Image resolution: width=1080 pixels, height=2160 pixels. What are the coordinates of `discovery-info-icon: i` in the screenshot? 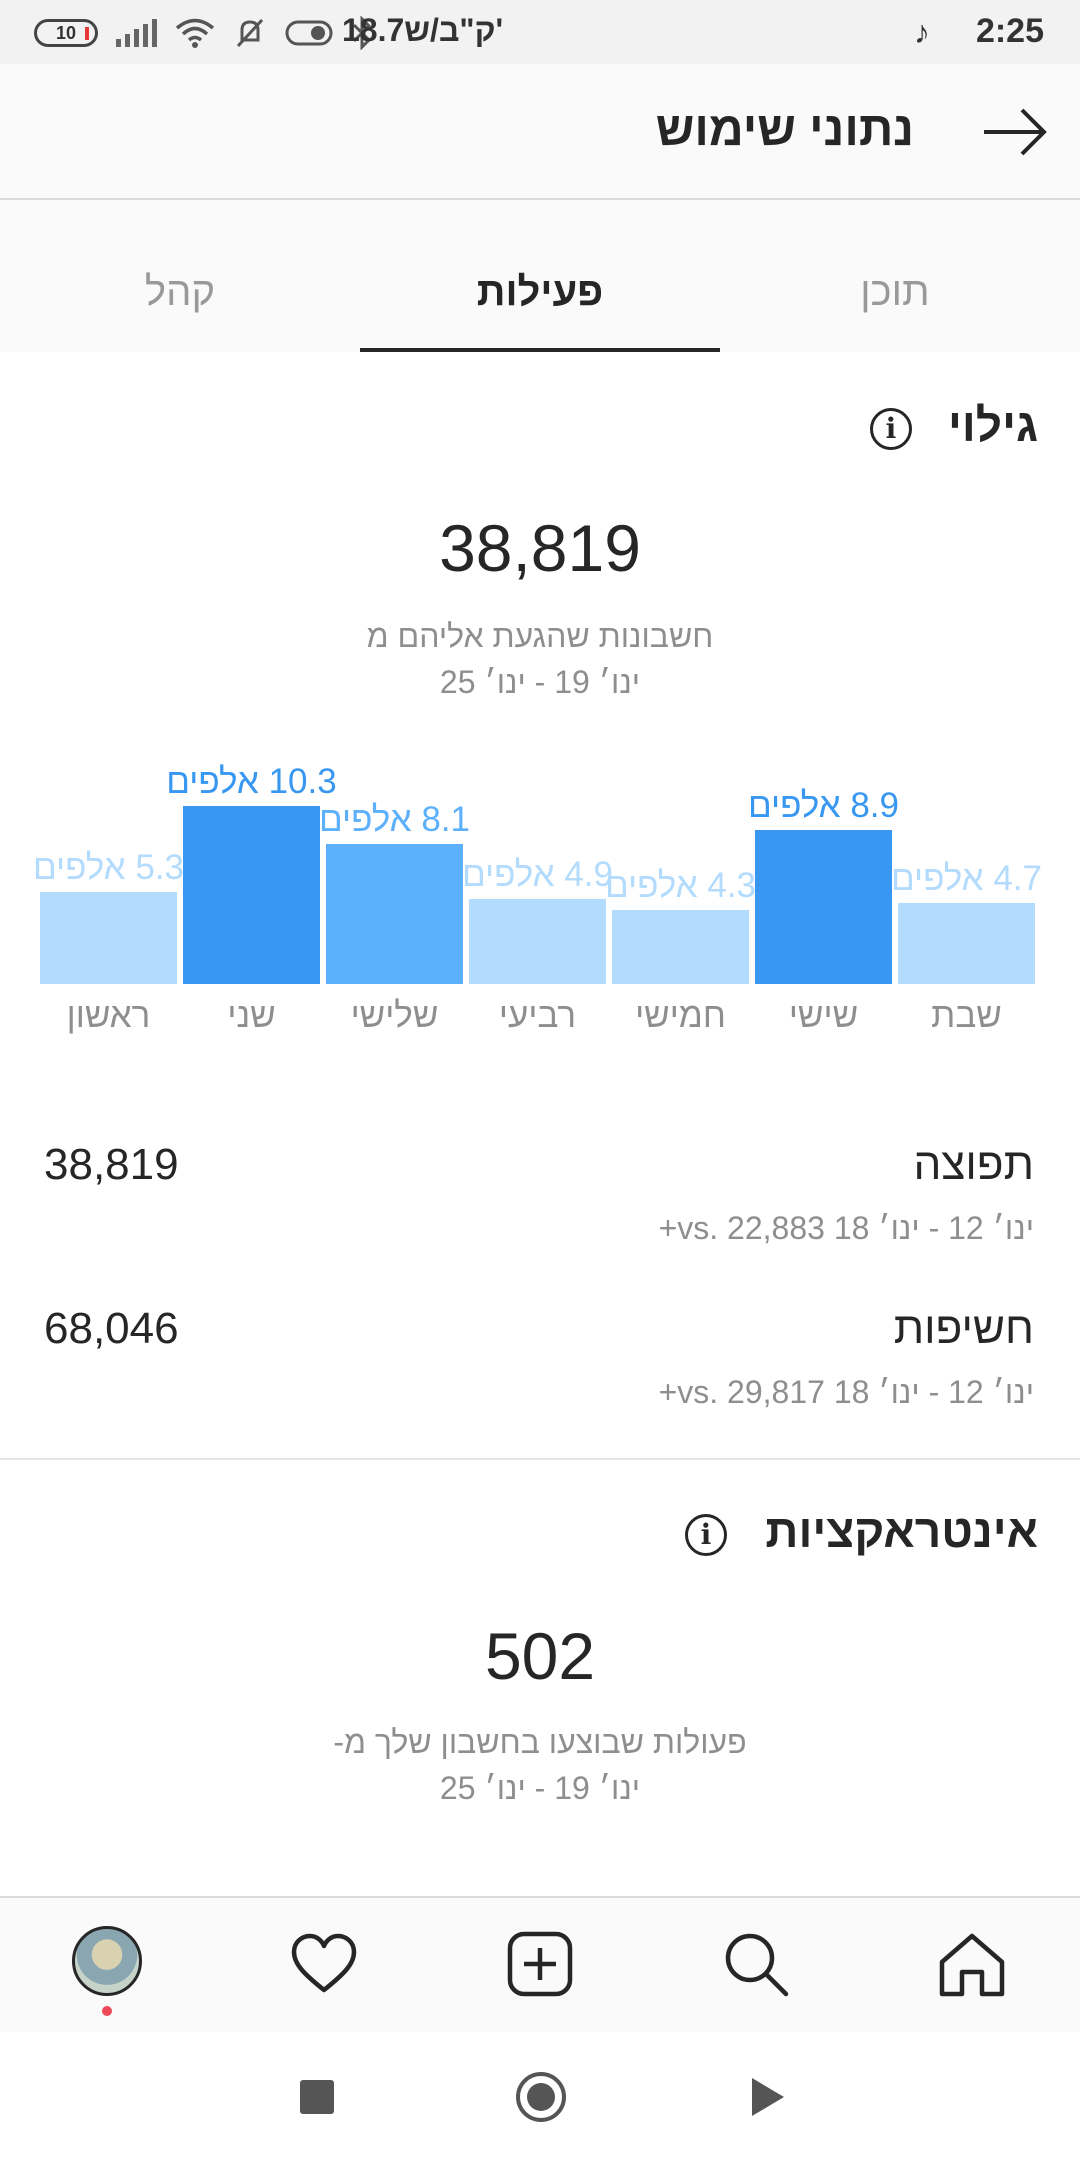 It's located at (891, 429).